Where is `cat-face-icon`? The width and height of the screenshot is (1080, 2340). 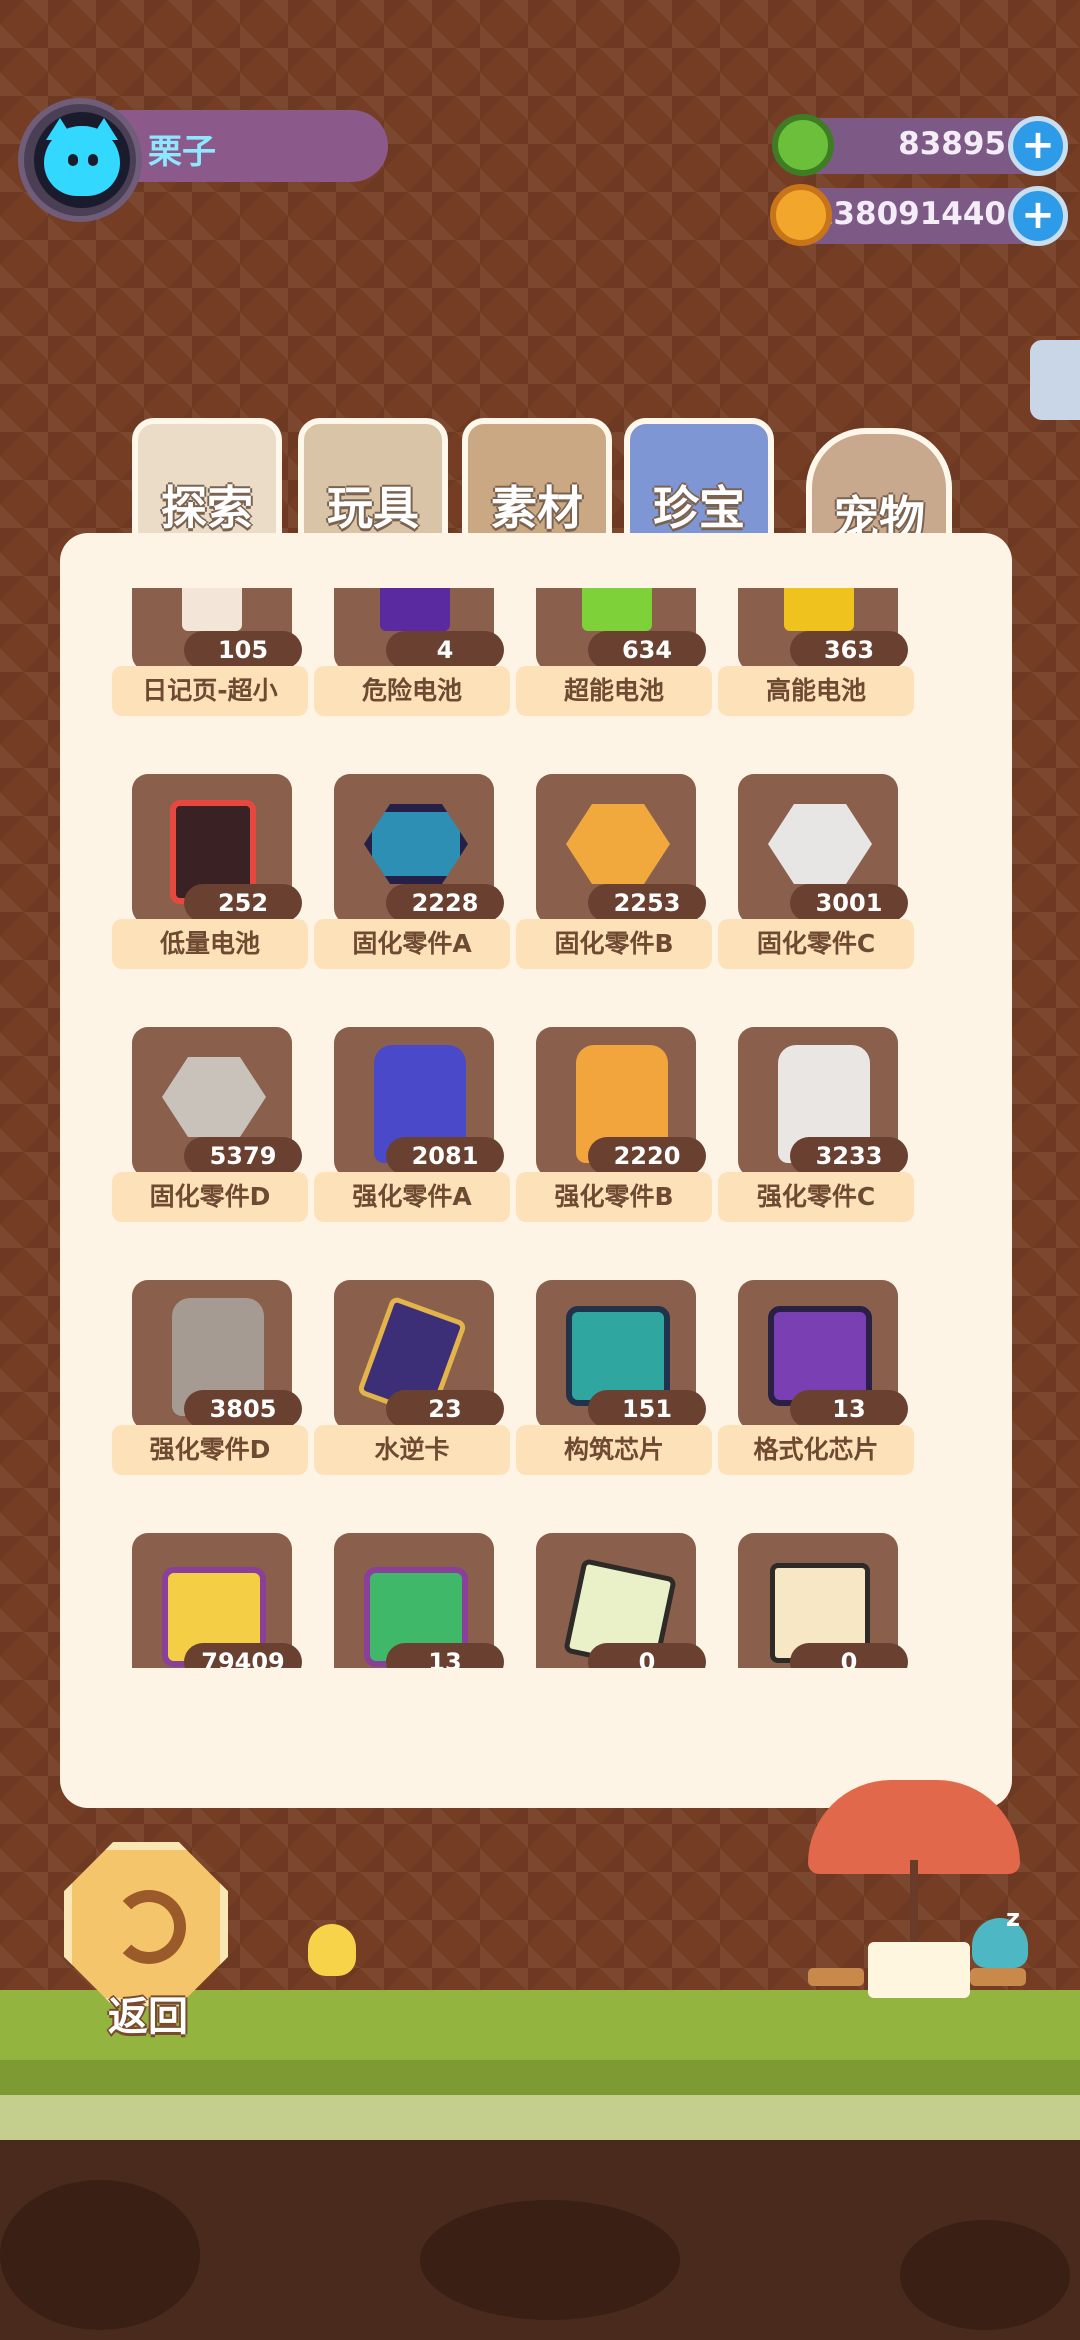 cat-face-icon is located at coordinates (82, 161).